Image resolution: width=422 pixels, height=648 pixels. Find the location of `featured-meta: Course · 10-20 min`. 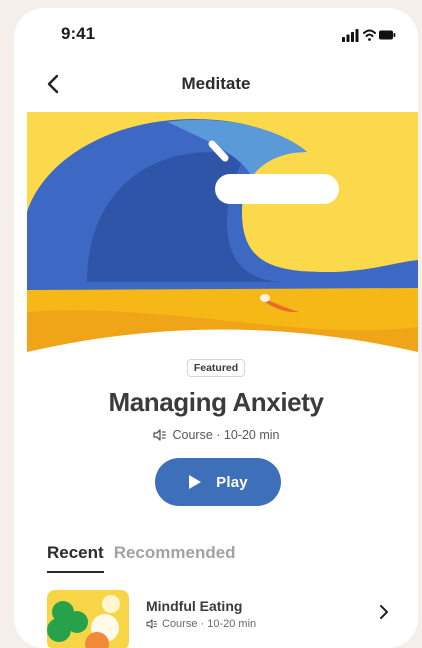

featured-meta: Course · 10-20 min is located at coordinates (216, 435).